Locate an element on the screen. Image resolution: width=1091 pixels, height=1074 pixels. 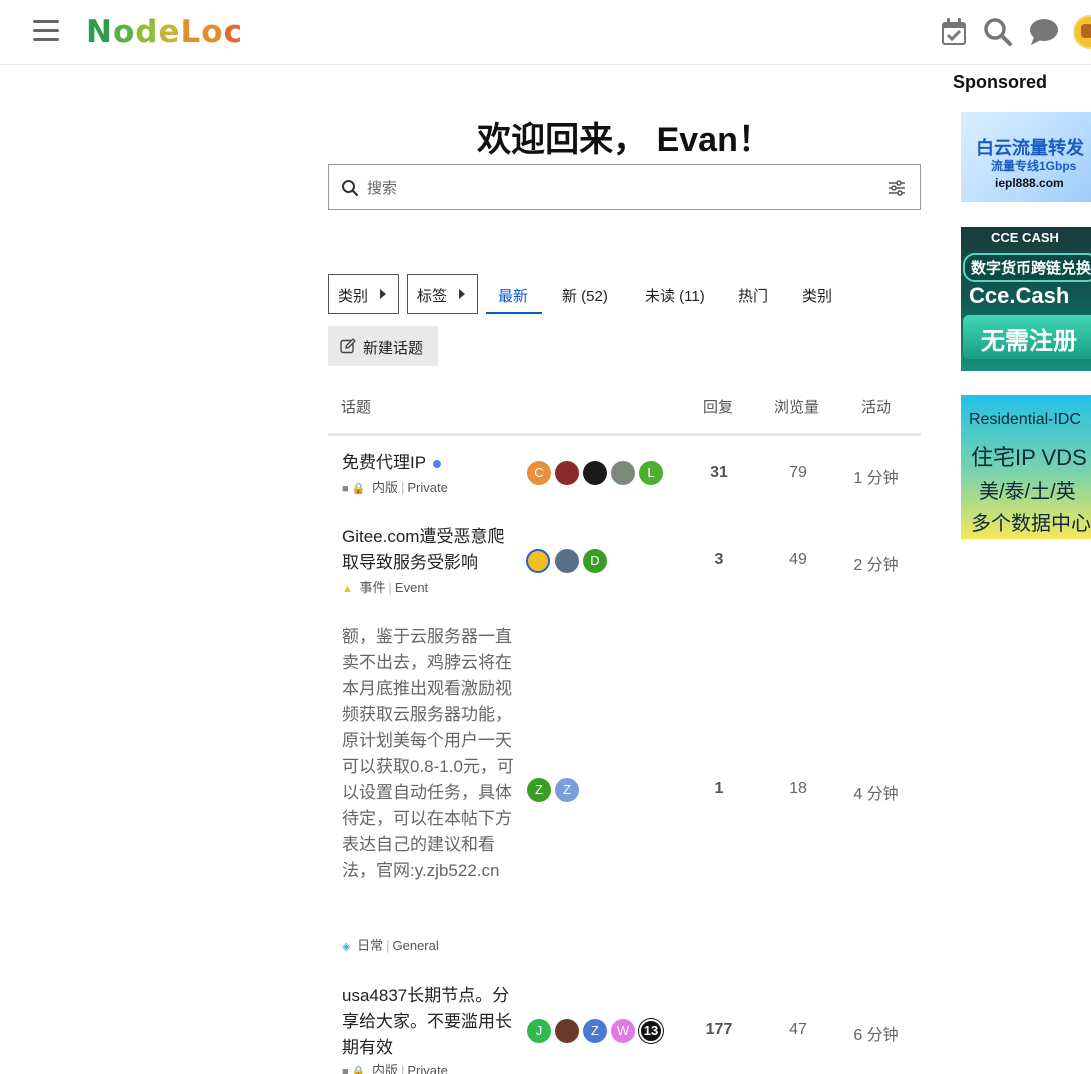
topic-title-link: usa4837长期节点。分享给大家。不要滥用长期有效 is located at coordinates (428, 1022).